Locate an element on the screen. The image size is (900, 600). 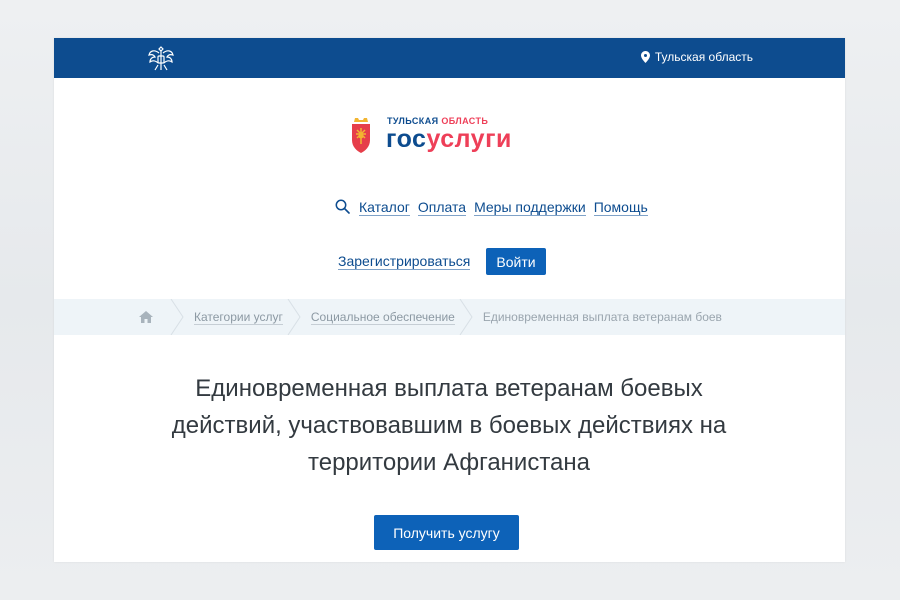
russian-emblem-icon is located at coordinates (161, 58).